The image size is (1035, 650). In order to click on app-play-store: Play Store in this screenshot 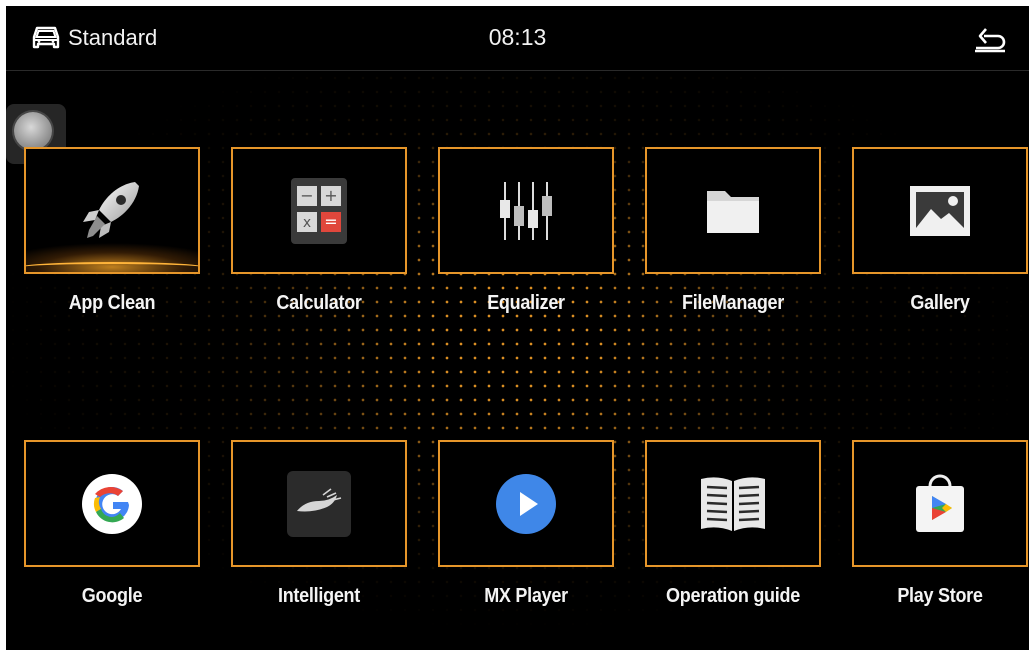, I will do `click(940, 524)`.